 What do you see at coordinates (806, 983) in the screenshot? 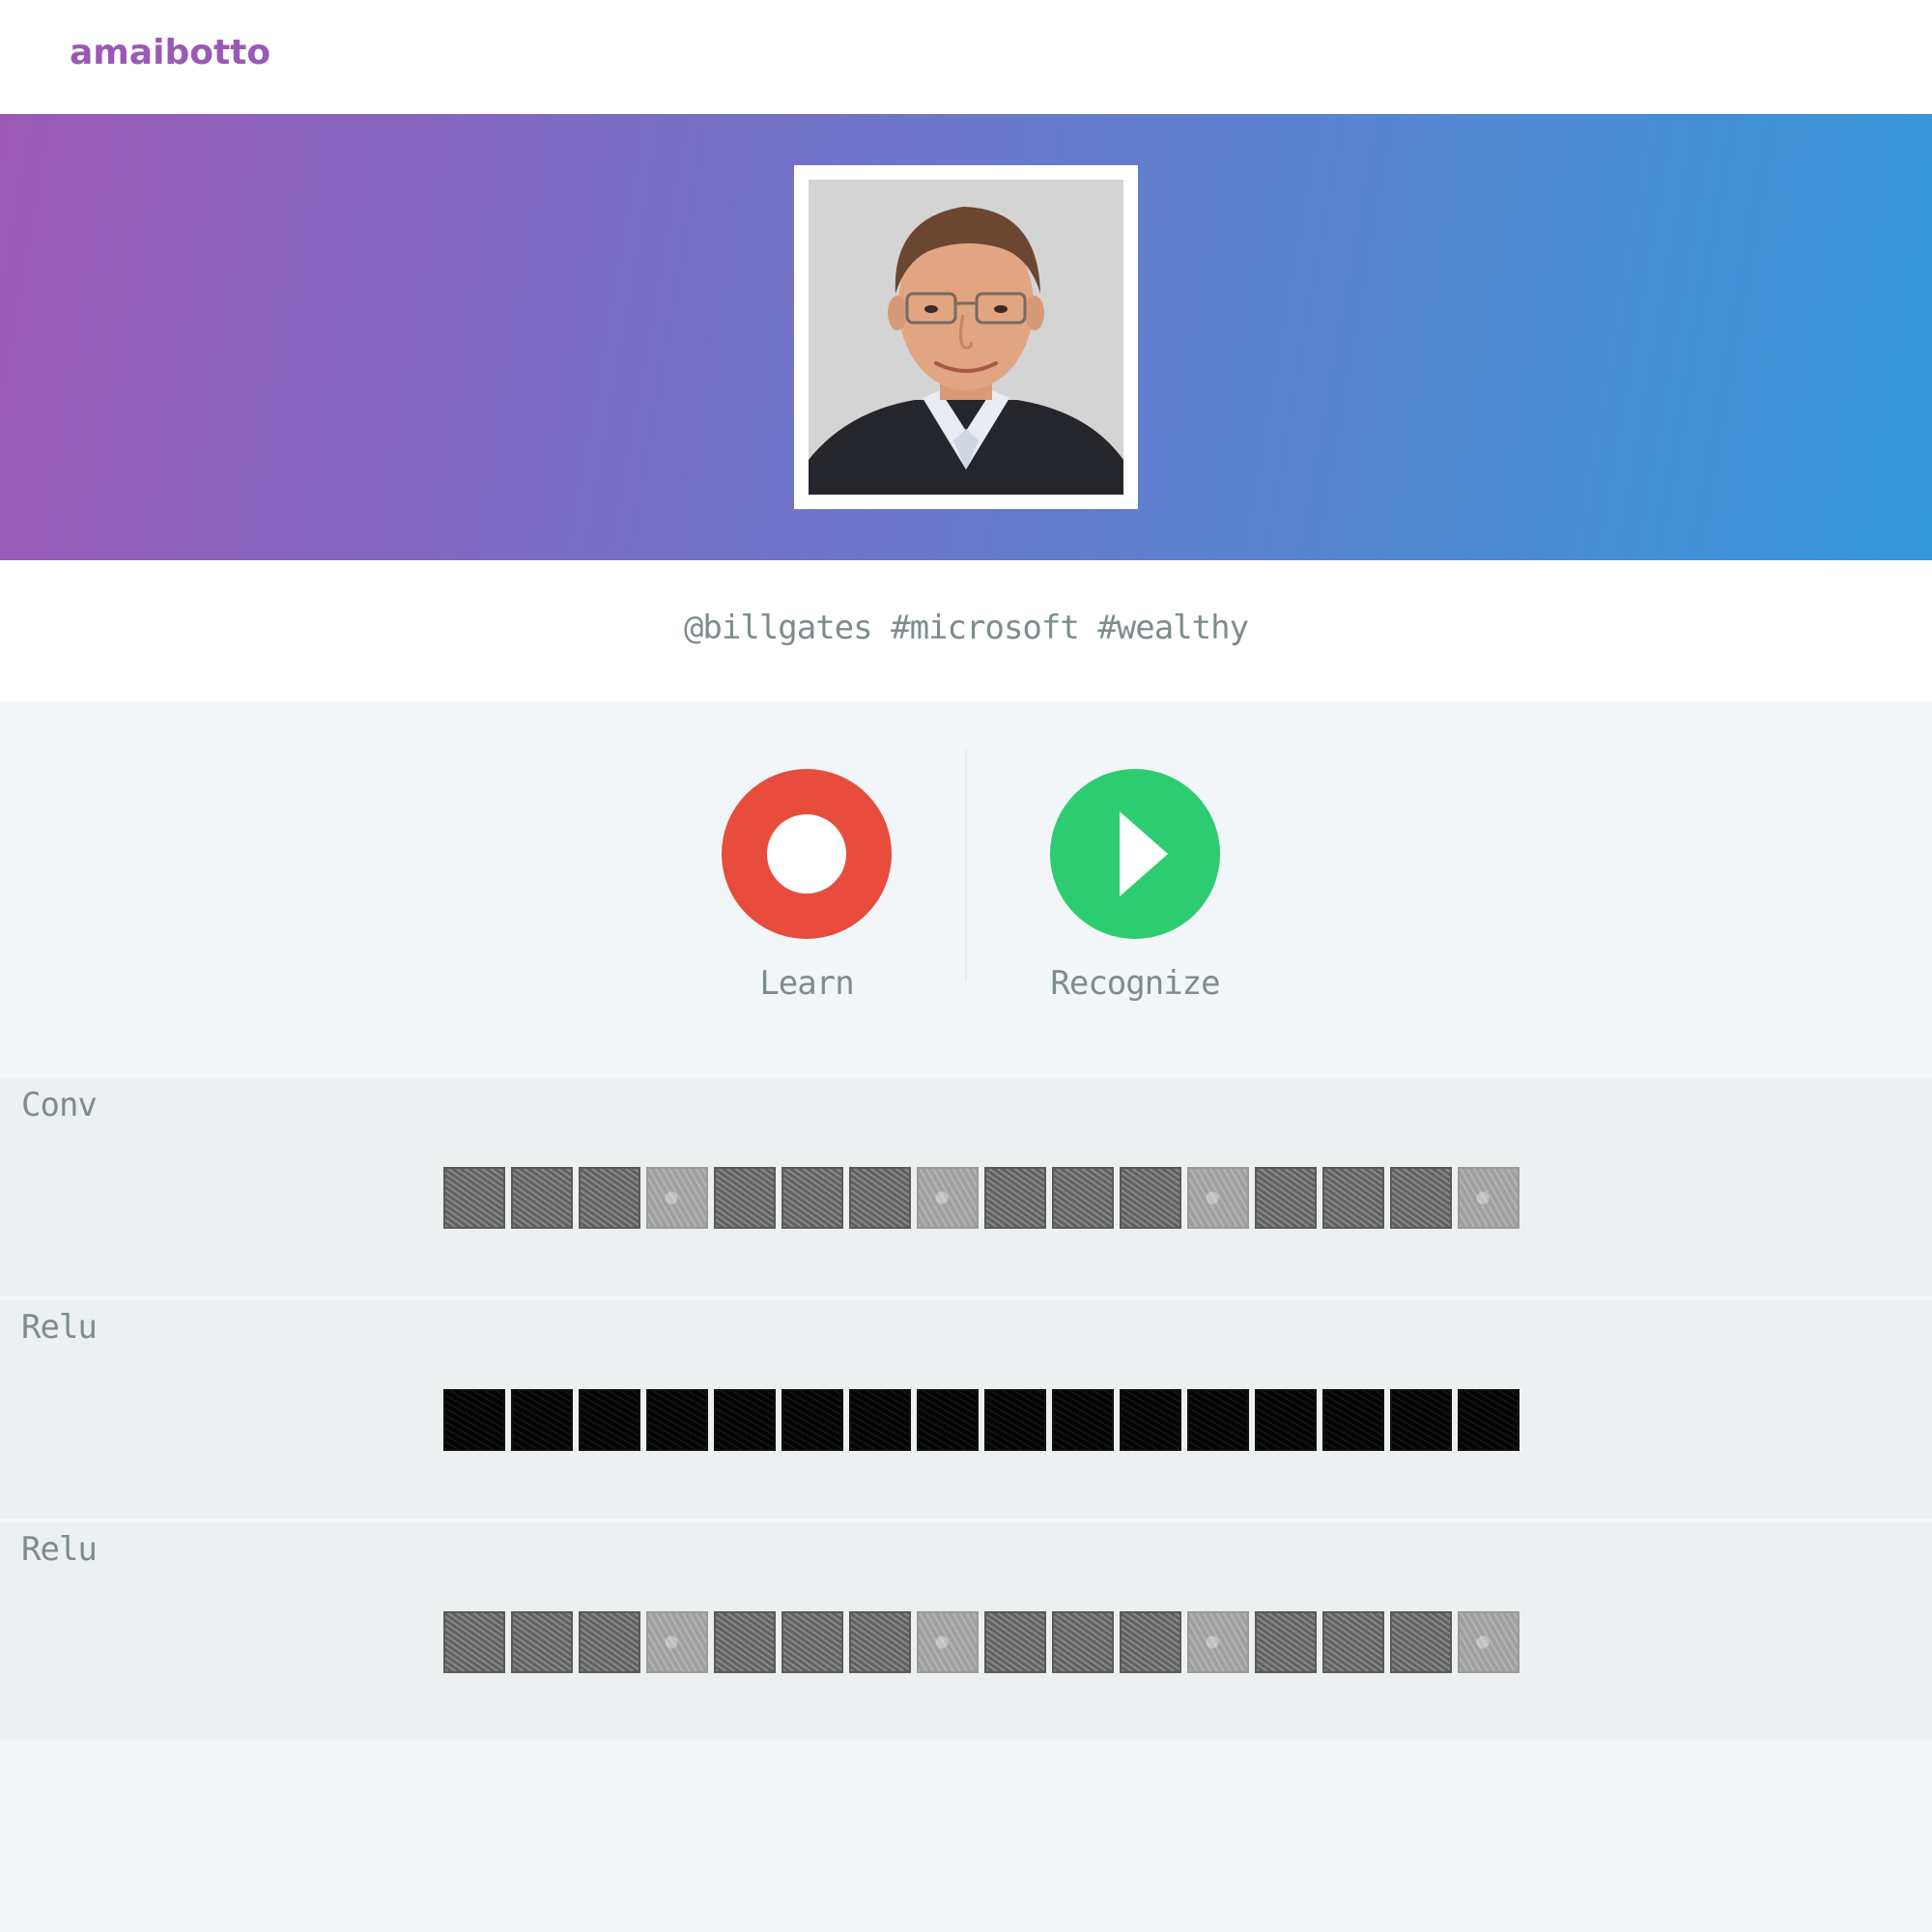
I see `learn-label: Learn` at bounding box center [806, 983].